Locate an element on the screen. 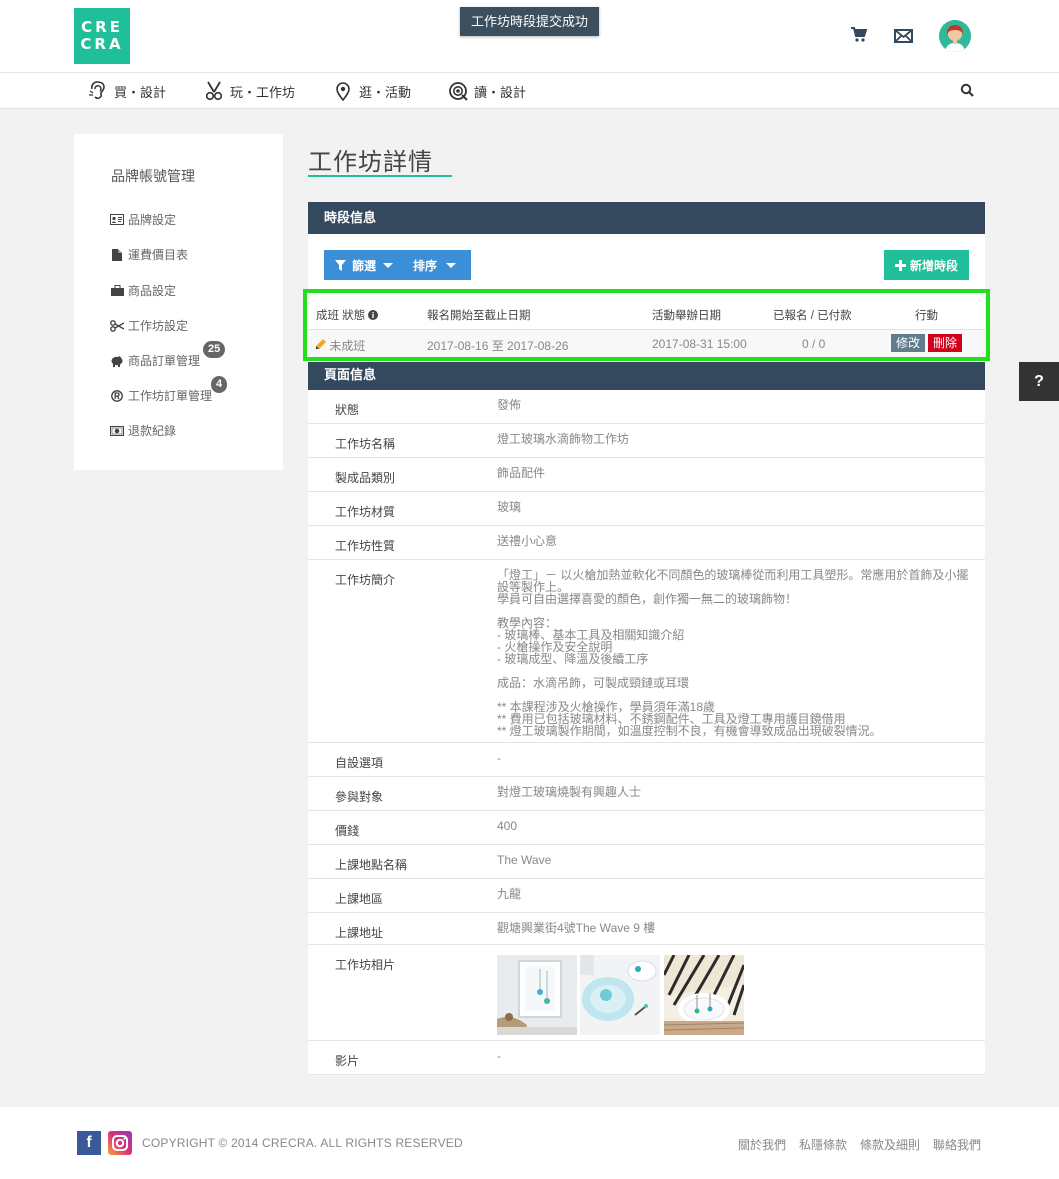 This screenshot has width=1059, height=1179. info-label: 工作坊相片 is located at coordinates (365, 965).